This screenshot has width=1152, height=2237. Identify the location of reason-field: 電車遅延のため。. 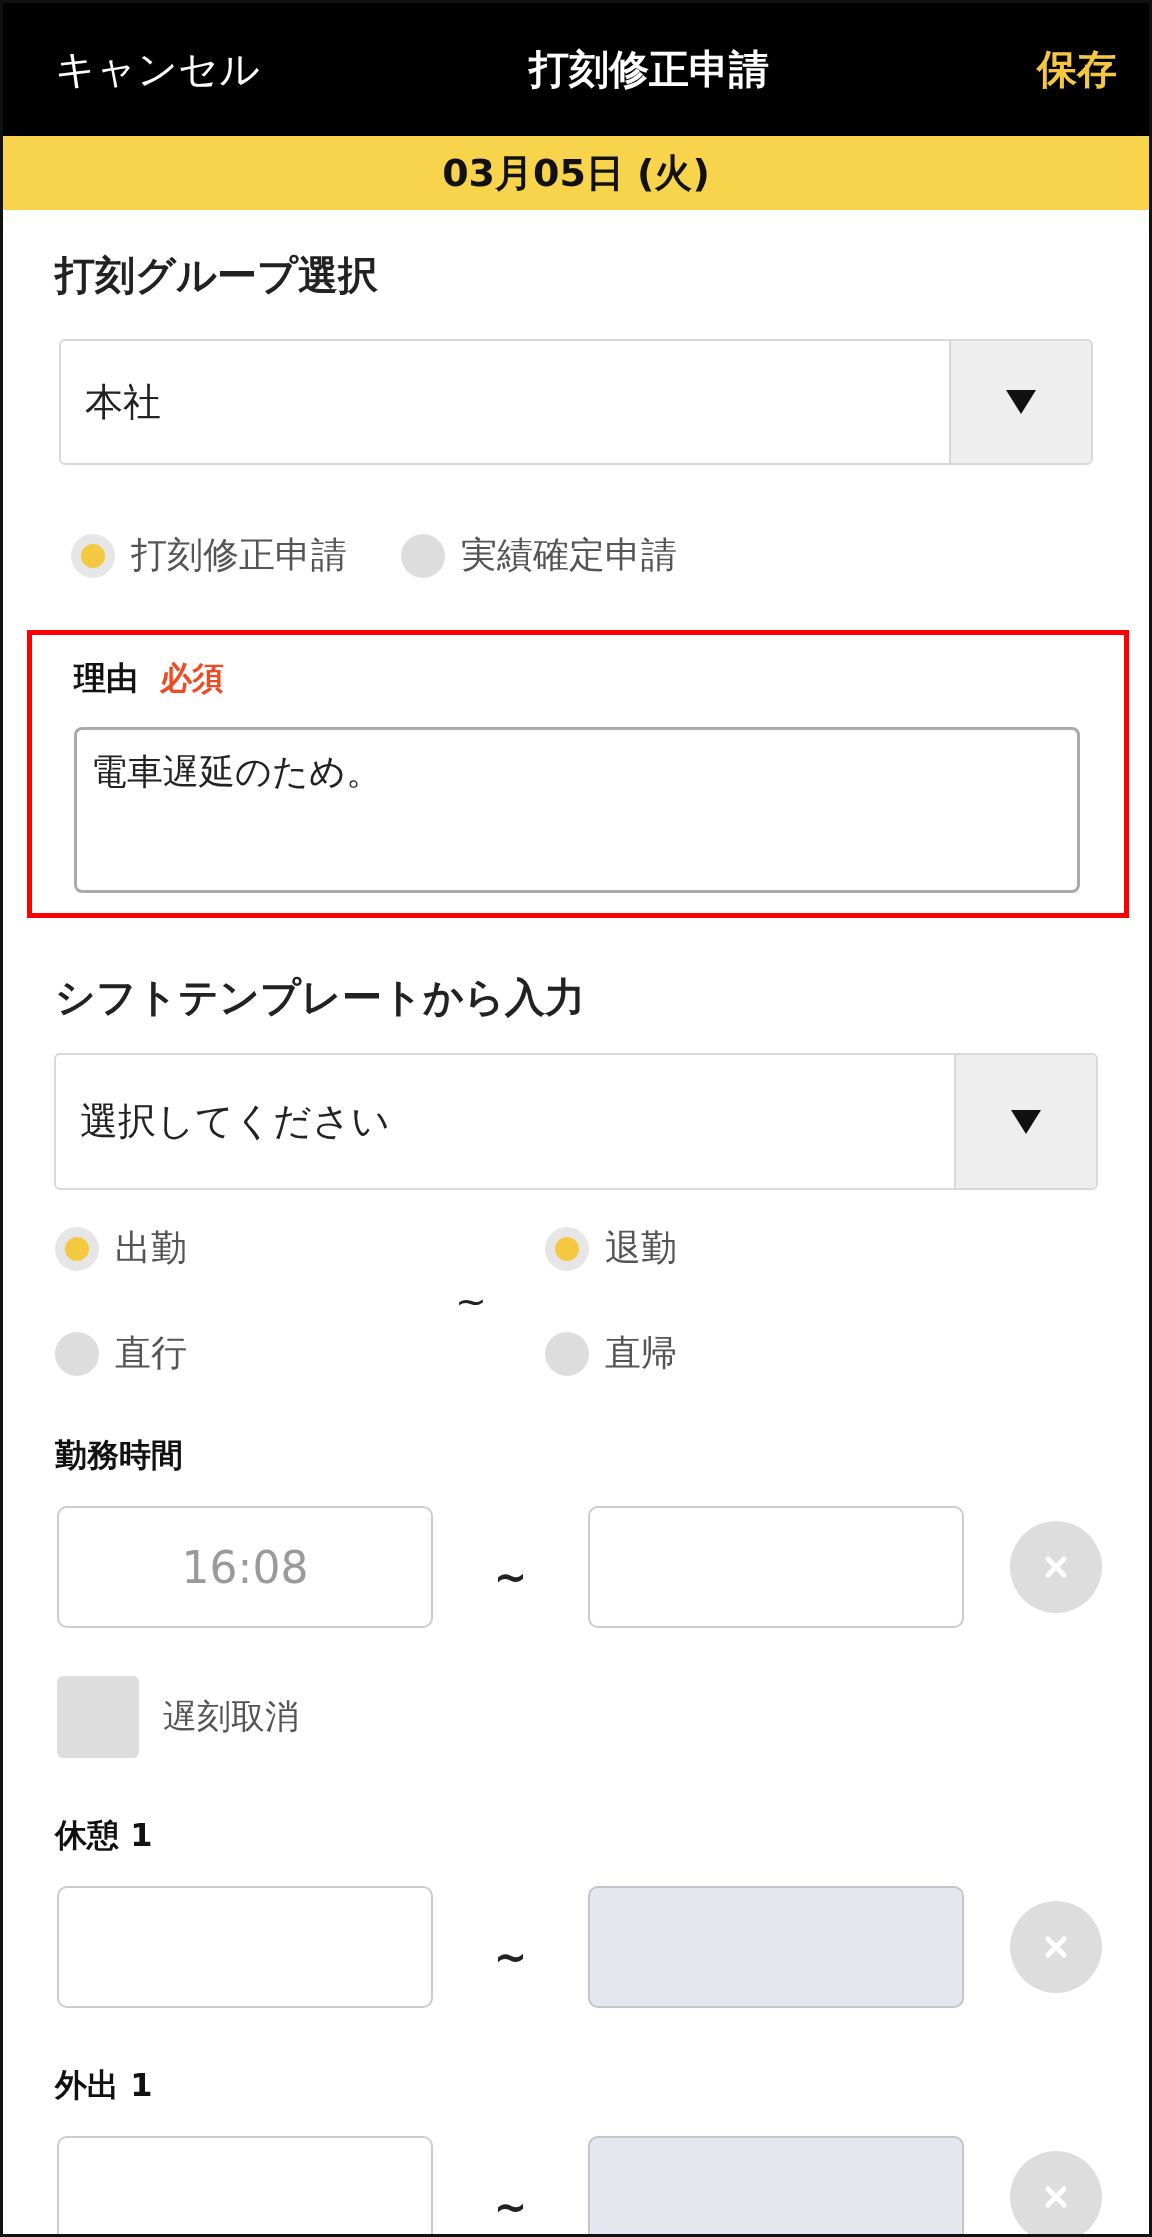
(577, 810).